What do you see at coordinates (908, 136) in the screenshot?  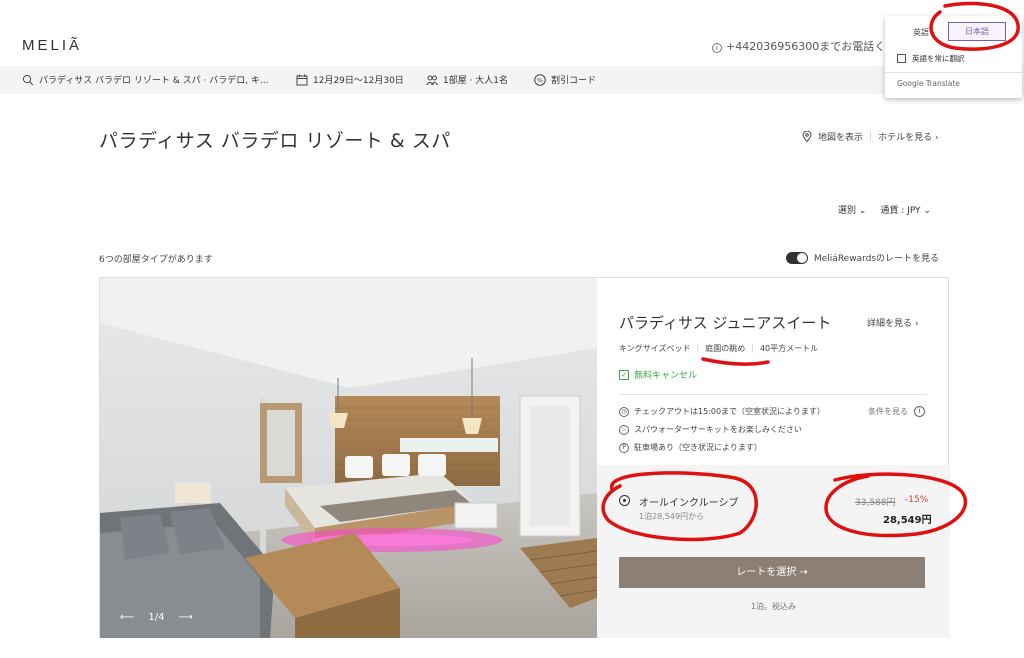 I see `view-hotel-link: ホテルを見る ›` at bounding box center [908, 136].